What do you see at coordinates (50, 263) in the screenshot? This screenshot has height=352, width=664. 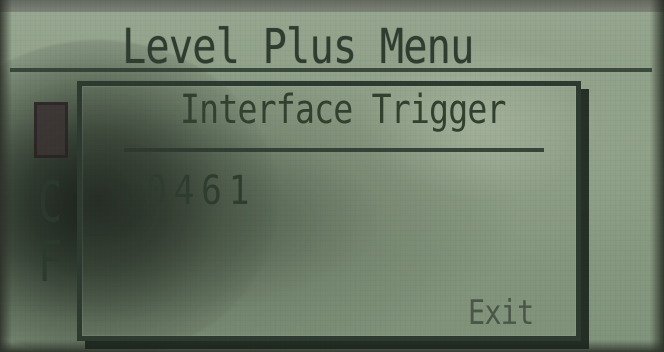 I see `menu-item-f: F` at bounding box center [50, 263].